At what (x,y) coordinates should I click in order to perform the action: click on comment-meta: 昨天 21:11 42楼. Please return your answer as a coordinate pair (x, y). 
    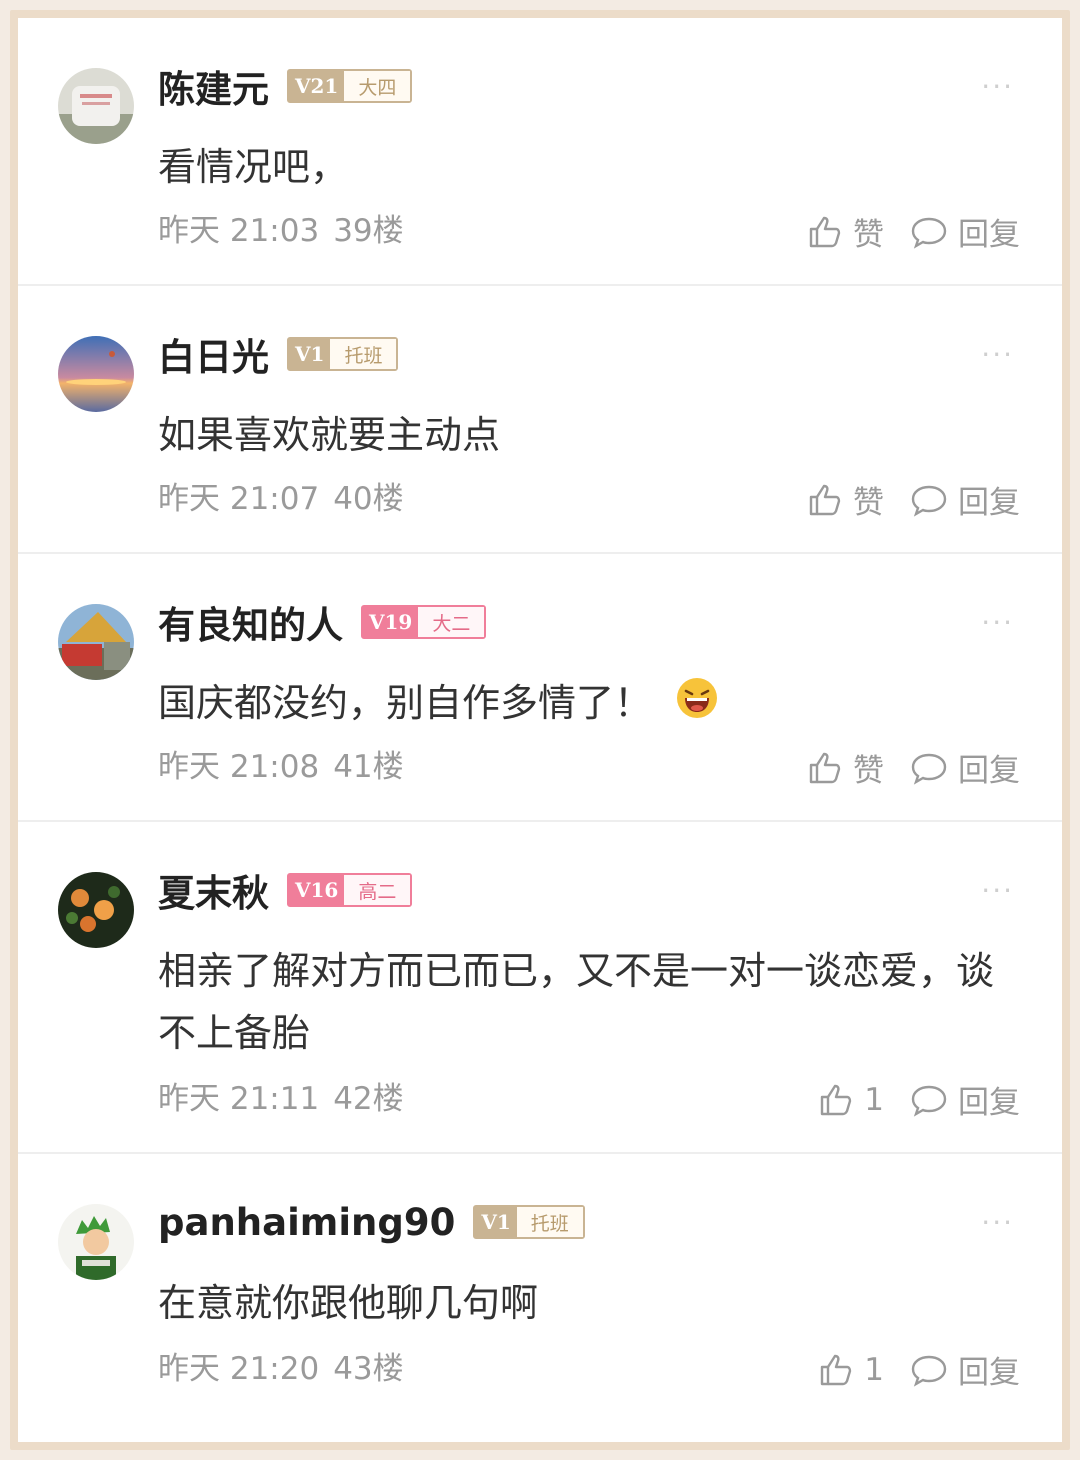
    Looking at the image, I should click on (281, 1095).